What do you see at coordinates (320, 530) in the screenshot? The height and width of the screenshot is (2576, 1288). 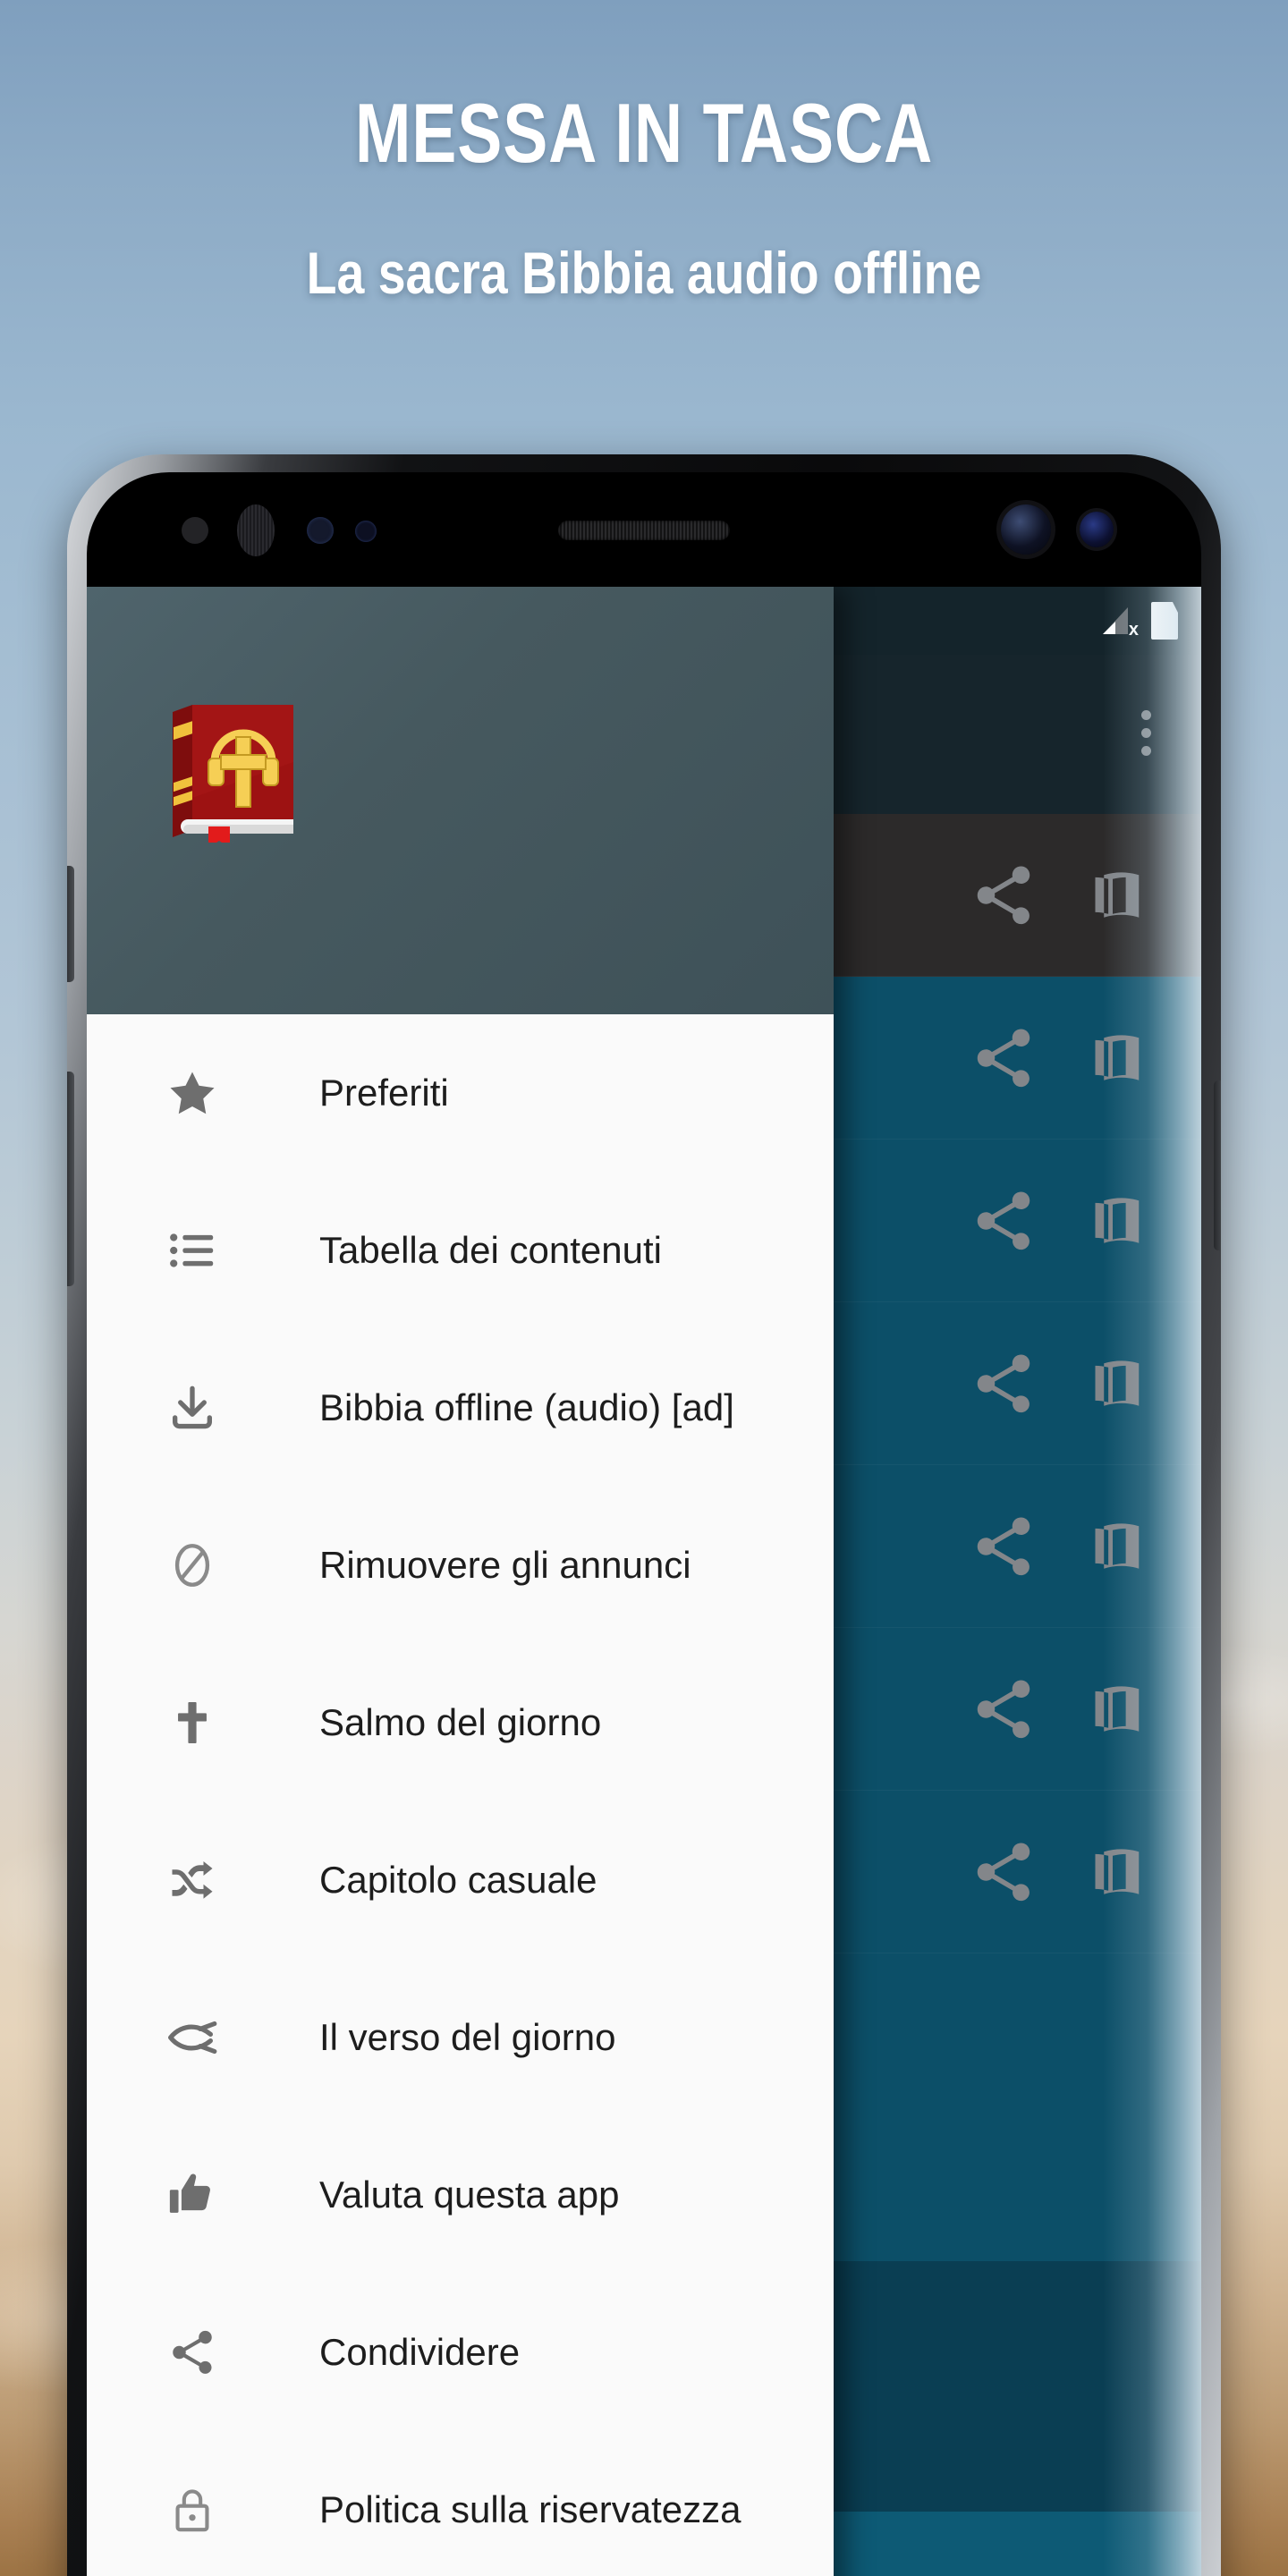 I see `light-sensor` at bounding box center [320, 530].